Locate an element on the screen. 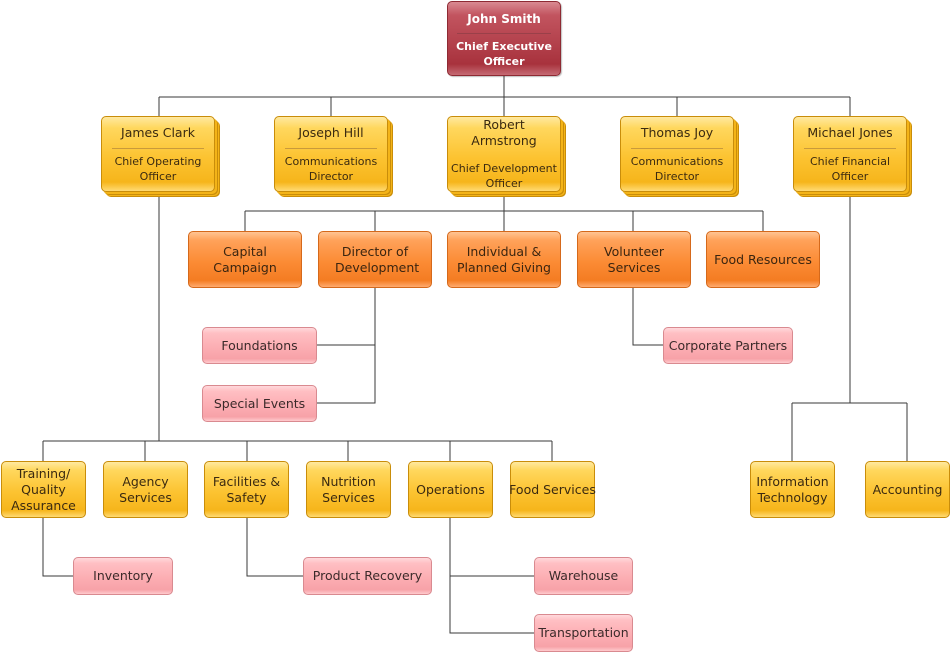 This screenshot has height=653, width=952. executive-title: Chief Financial Officer is located at coordinates (849, 168).